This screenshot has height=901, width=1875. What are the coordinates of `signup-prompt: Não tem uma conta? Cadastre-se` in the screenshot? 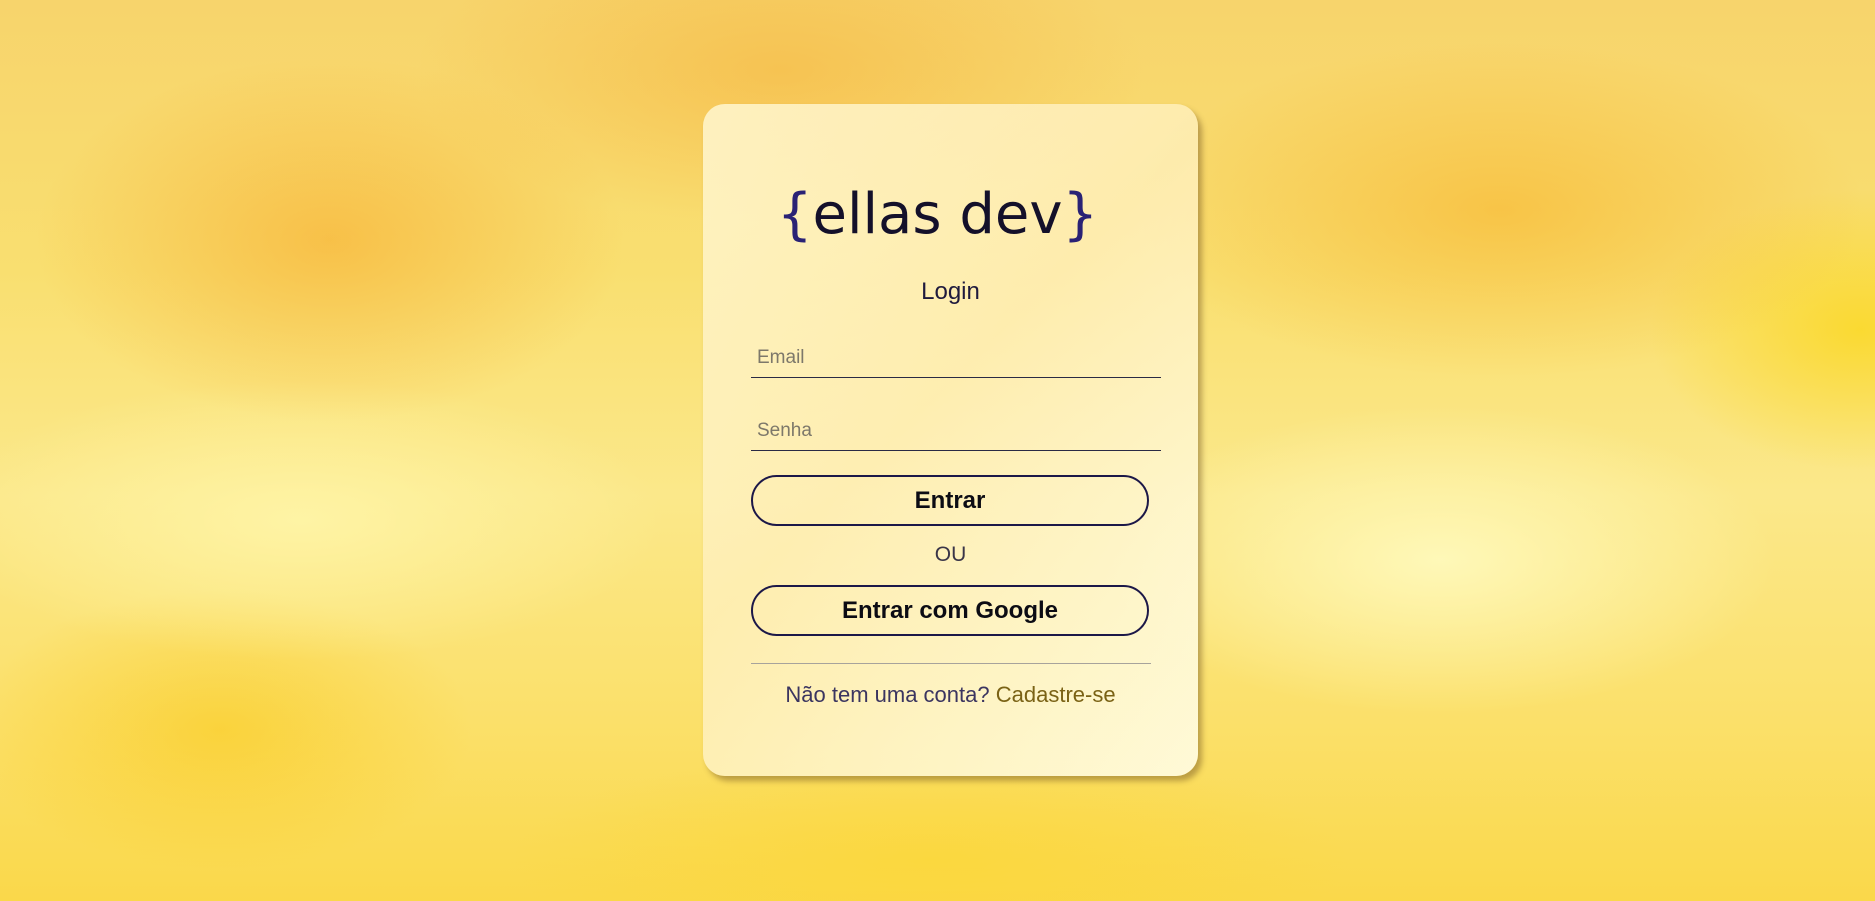 It's located at (950, 695).